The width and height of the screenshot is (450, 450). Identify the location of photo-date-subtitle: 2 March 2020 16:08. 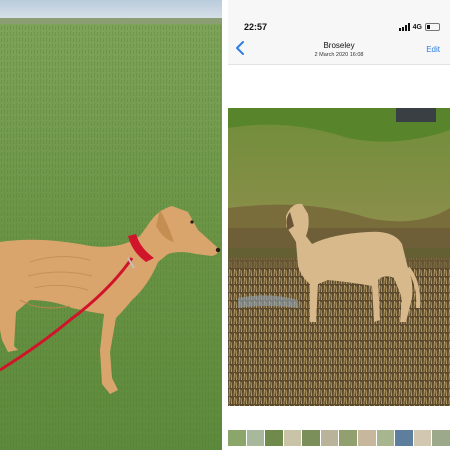
(339, 55).